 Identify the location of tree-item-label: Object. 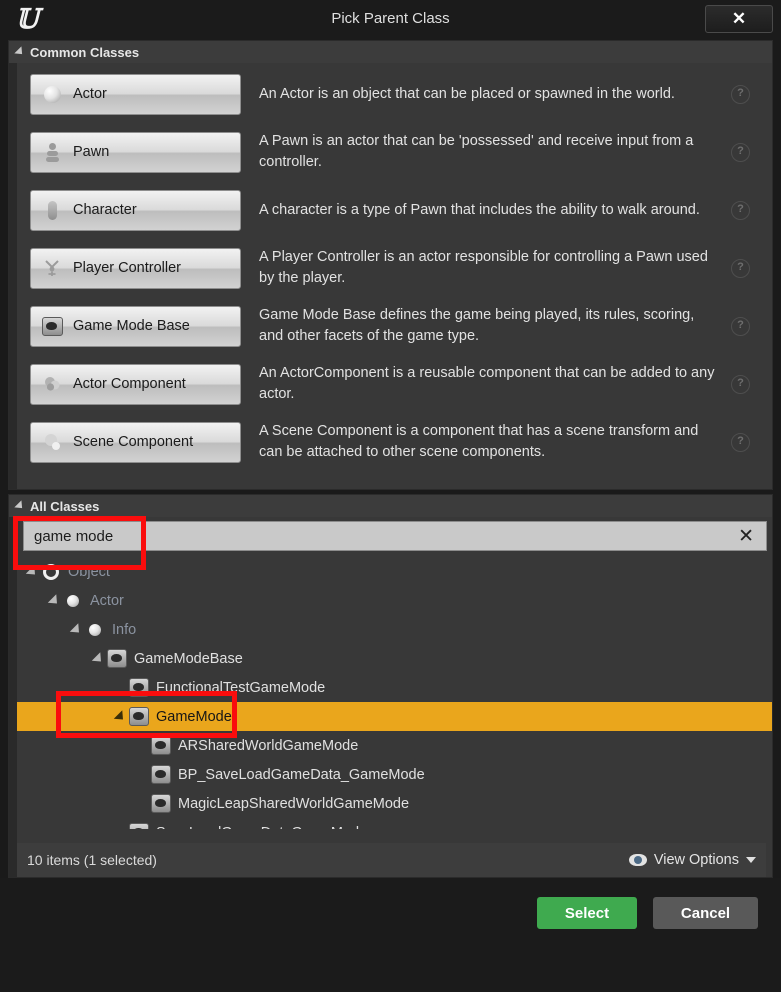
(89, 571).